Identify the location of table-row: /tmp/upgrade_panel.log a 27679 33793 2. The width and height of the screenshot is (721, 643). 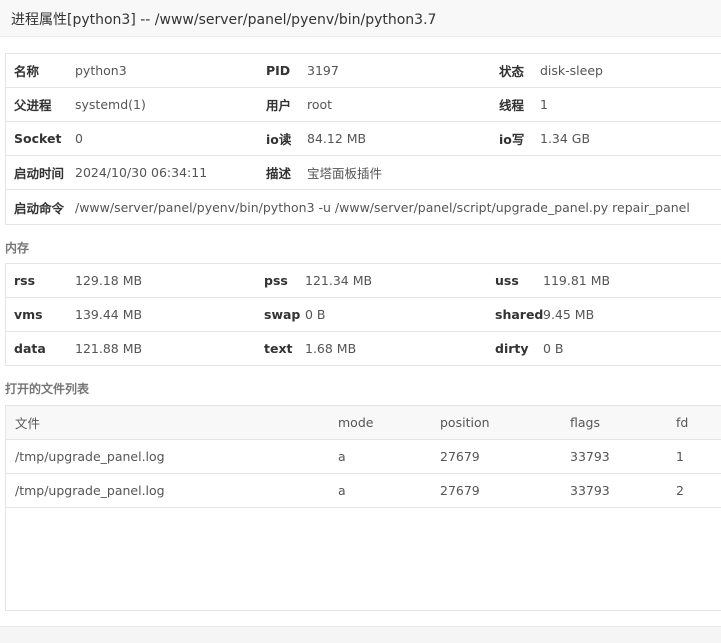
(363, 490).